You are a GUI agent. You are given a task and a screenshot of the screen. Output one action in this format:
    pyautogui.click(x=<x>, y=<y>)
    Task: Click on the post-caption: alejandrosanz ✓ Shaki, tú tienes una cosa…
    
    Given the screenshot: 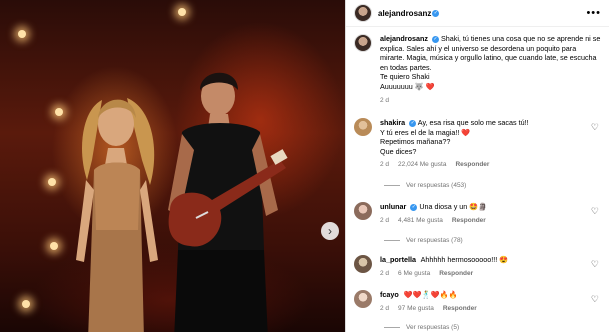 What is the action you would take?
    pyautogui.click(x=477, y=69)
    